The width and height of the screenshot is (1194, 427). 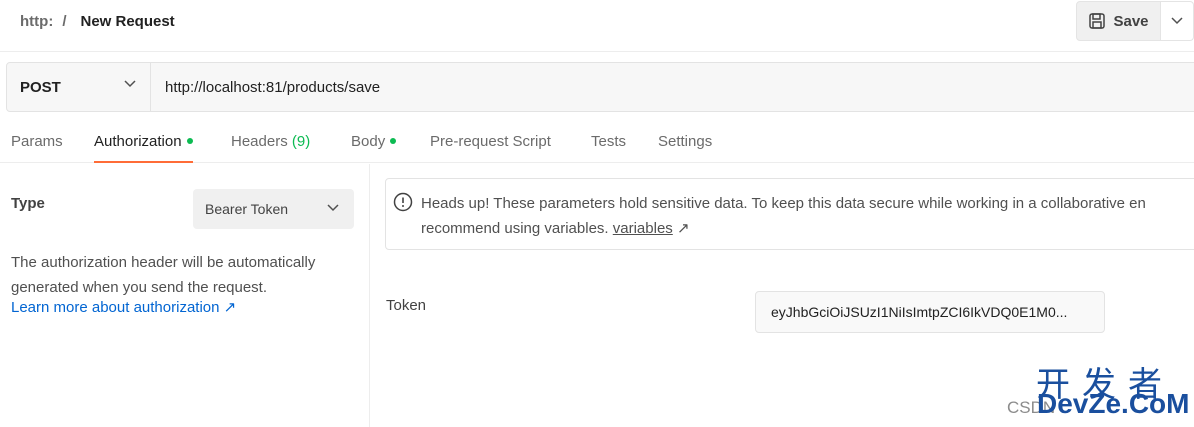 What do you see at coordinates (138, 141) in the screenshot?
I see `tab-authorization-label: Authorization` at bounding box center [138, 141].